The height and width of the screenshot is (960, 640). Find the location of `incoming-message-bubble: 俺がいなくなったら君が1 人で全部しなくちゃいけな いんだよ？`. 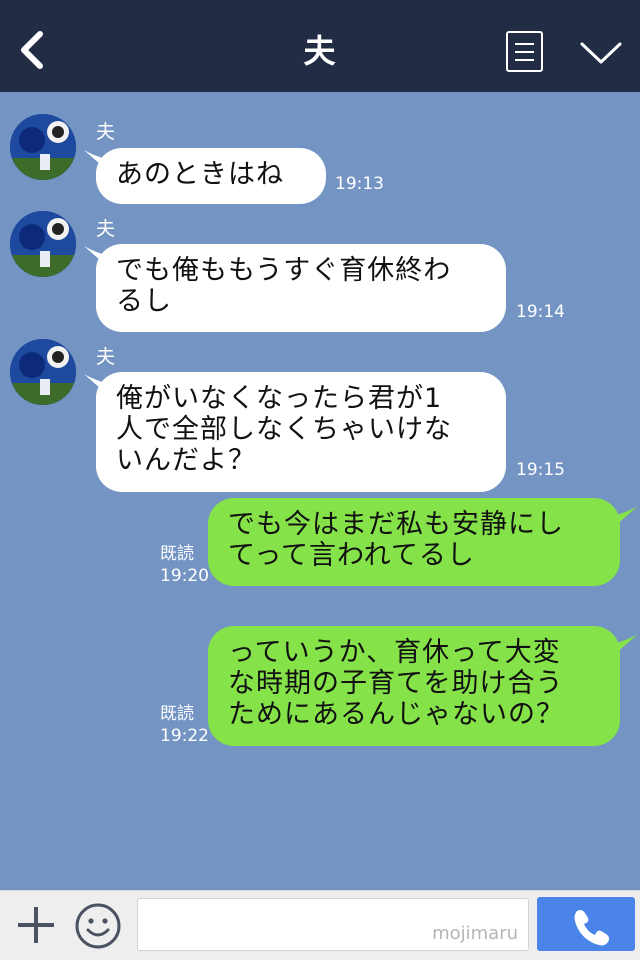

incoming-message-bubble: 俺がいなくなったら君が1 人で全部しなくちゃいけな いんだよ？ is located at coordinates (301, 432).